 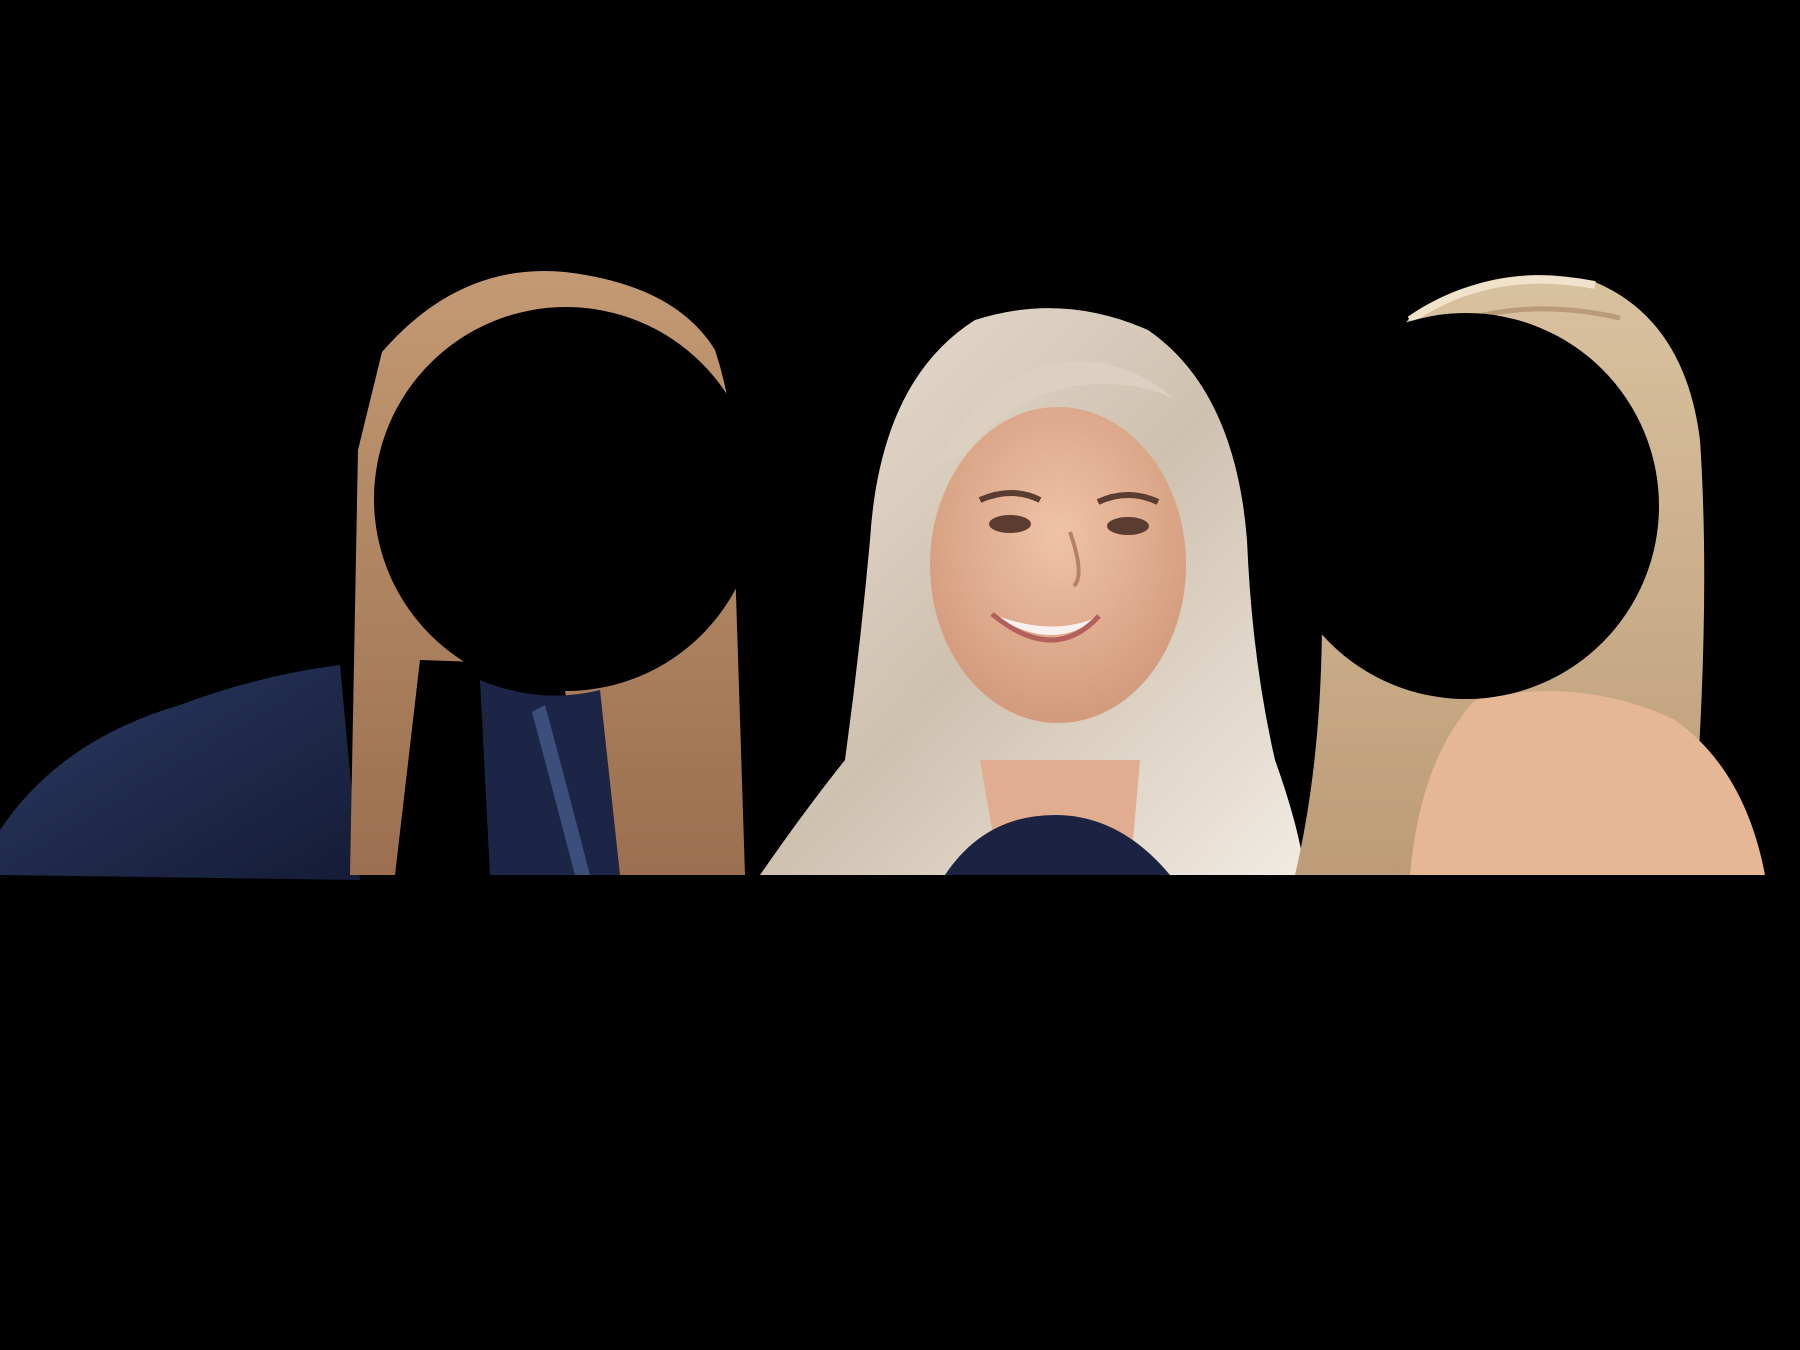 I want to click on left-face-redaction, so click(x=566, y=499).